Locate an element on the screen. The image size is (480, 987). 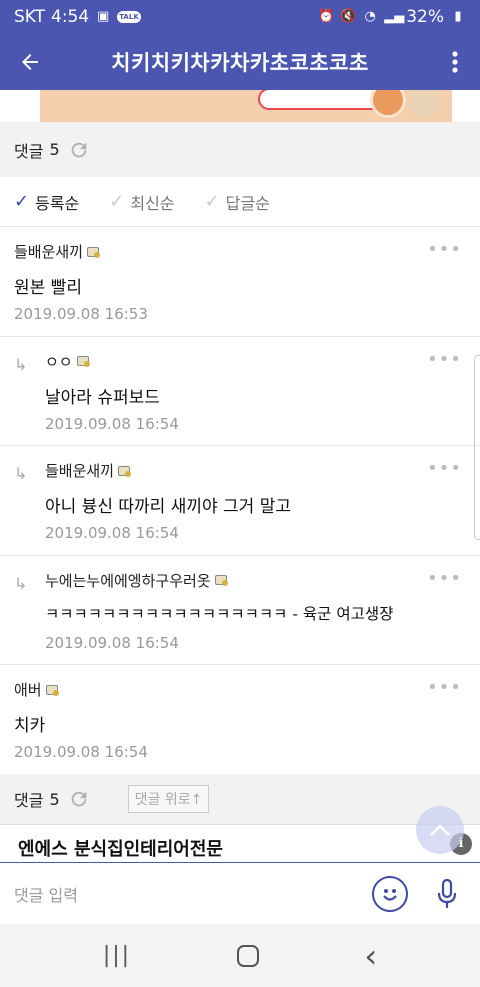
comment-input-bar: 댓글 입력 is located at coordinates (240, 893).